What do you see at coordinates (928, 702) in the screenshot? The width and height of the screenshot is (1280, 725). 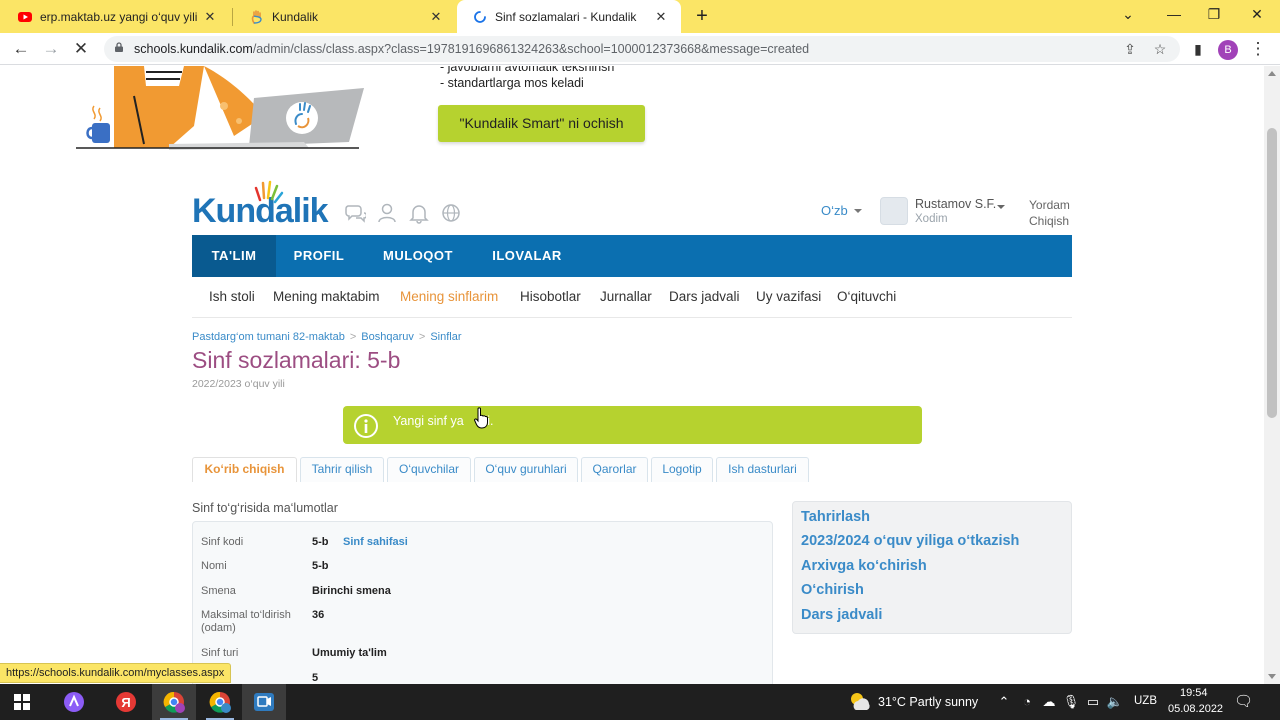 I see `weather-text: 31°C Partly sunny` at bounding box center [928, 702].